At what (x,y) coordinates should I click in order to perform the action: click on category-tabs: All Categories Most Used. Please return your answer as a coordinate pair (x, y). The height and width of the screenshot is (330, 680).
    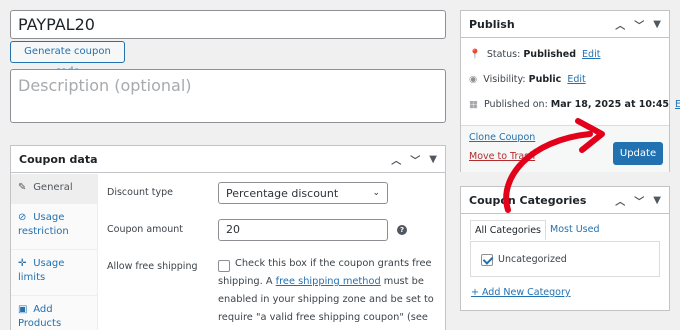
    Looking at the image, I should click on (537, 230).